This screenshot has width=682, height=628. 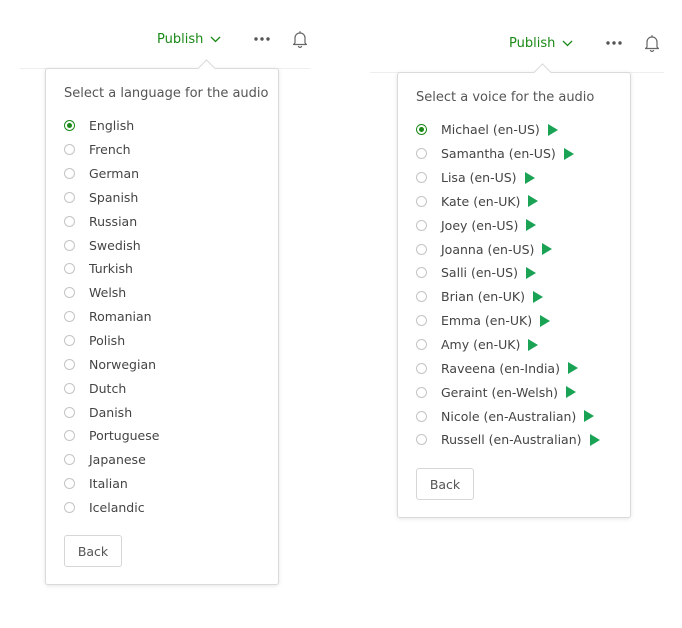 I want to click on language-option: French, so click(x=111, y=150).